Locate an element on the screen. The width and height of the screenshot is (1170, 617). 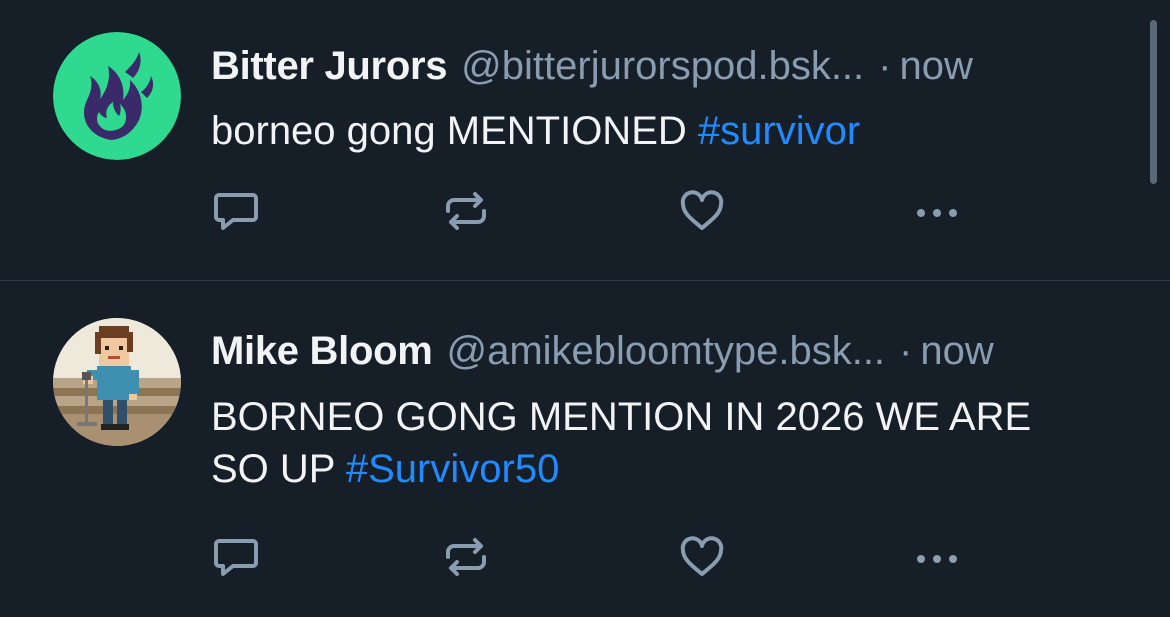
scrollbar is located at coordinates (1153, 102).